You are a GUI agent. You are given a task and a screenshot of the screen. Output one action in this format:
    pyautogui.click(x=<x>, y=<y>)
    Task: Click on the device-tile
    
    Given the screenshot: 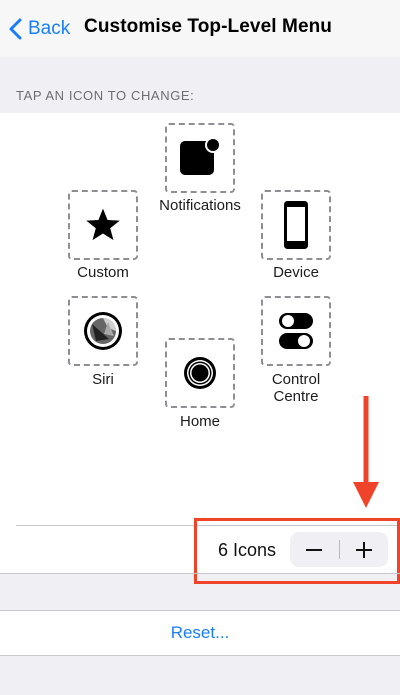 What is the action you would take?
    pyautogui.click(x=296, y=225)
    